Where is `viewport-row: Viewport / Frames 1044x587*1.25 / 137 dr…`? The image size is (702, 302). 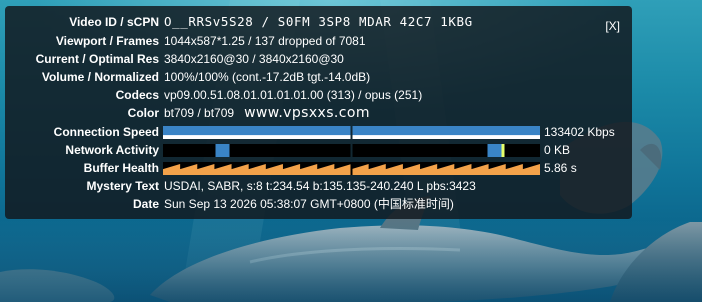
viewport-row: Viewport / Frames 1044x587*1.25 / 137 dr… is located at coordinates (318, 41).